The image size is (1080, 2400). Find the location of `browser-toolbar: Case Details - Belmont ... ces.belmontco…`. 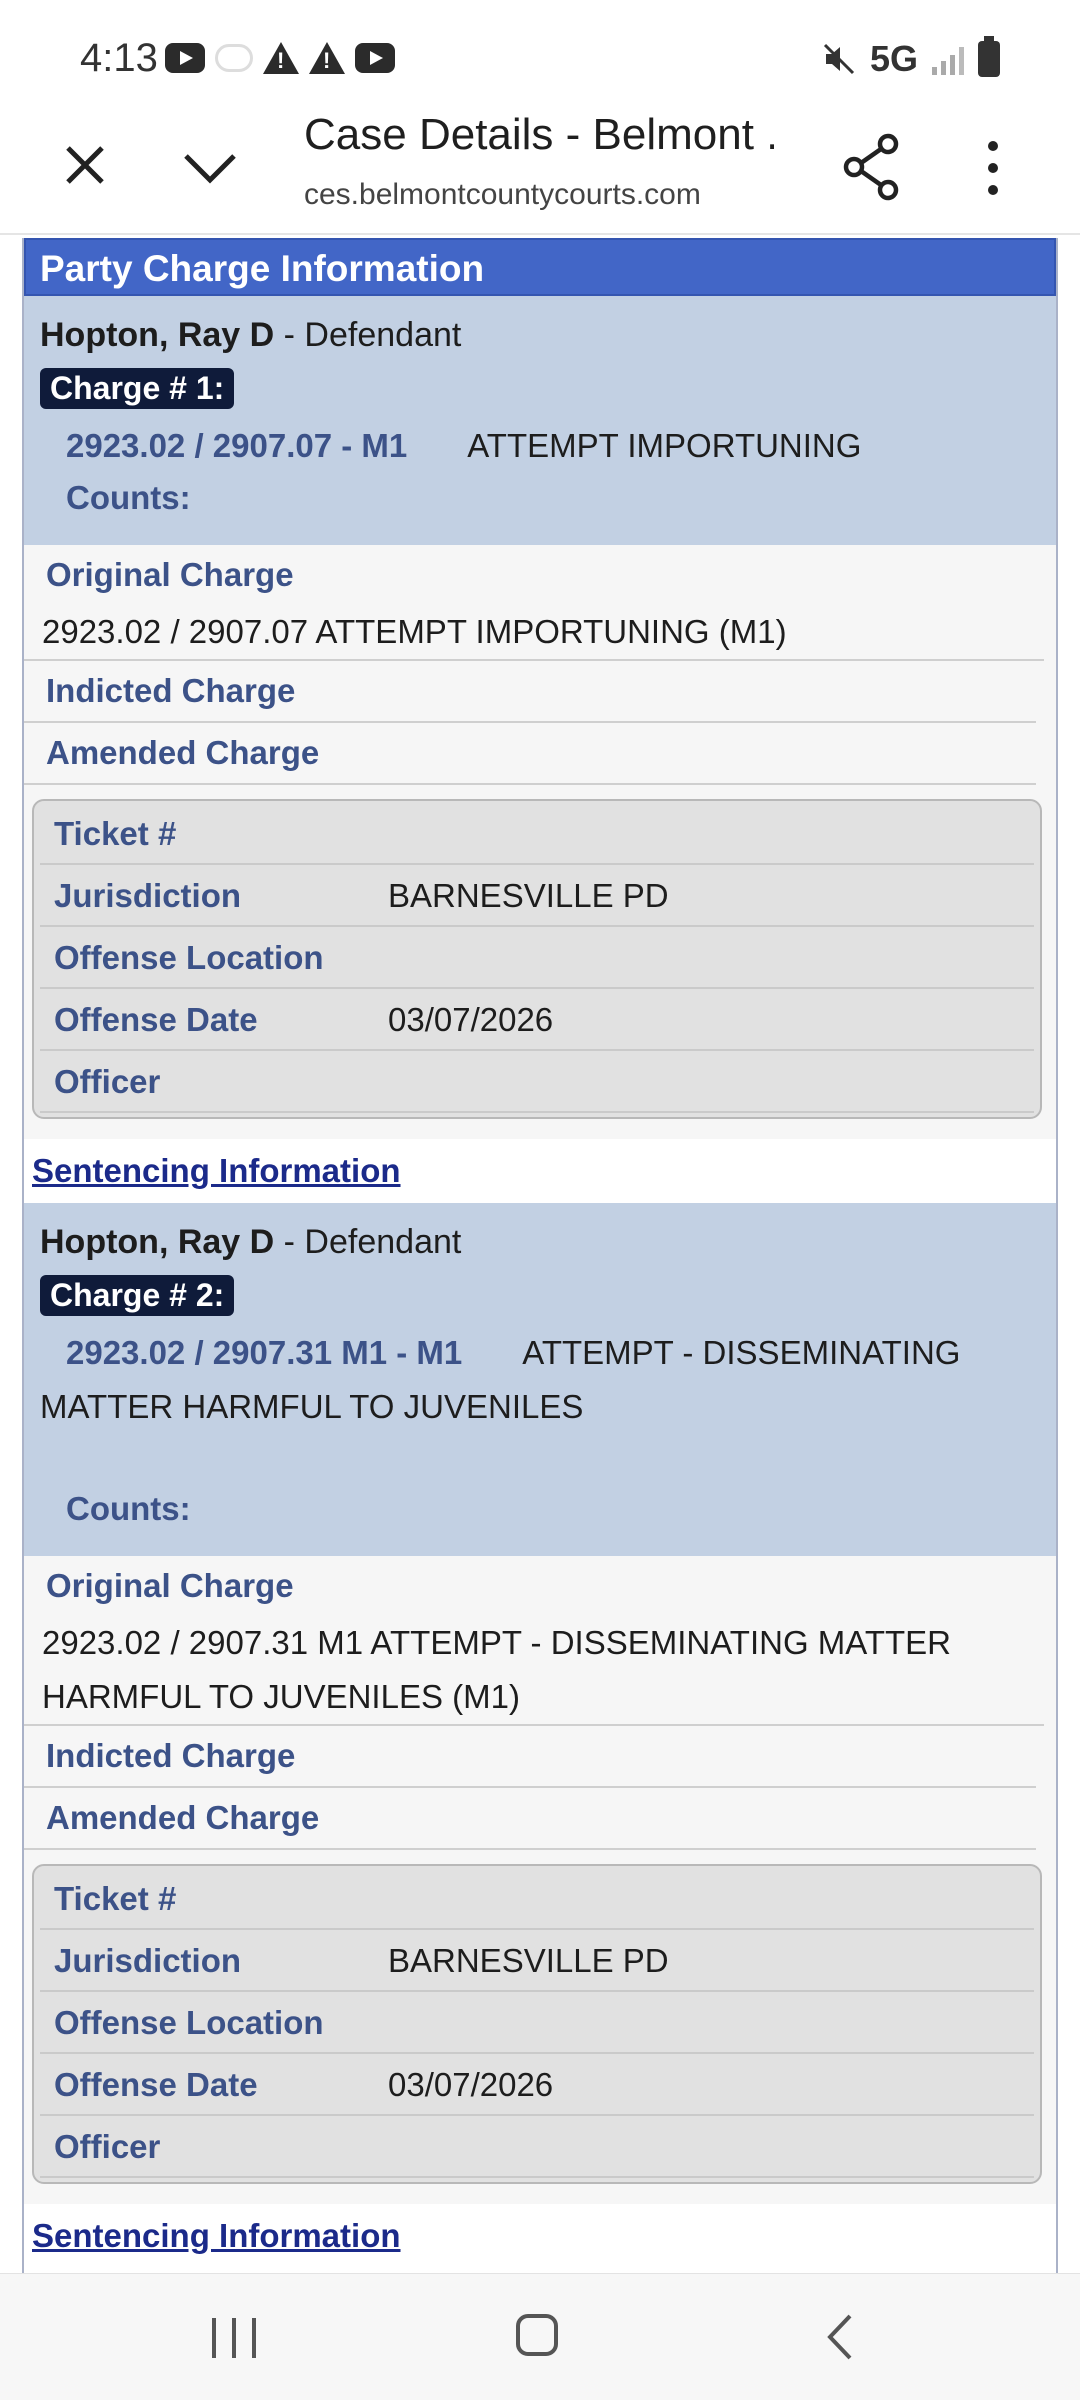

browser-toolbar: Case Details - Belmont ... ces.belmontco… is located at coordinates (540, 172).